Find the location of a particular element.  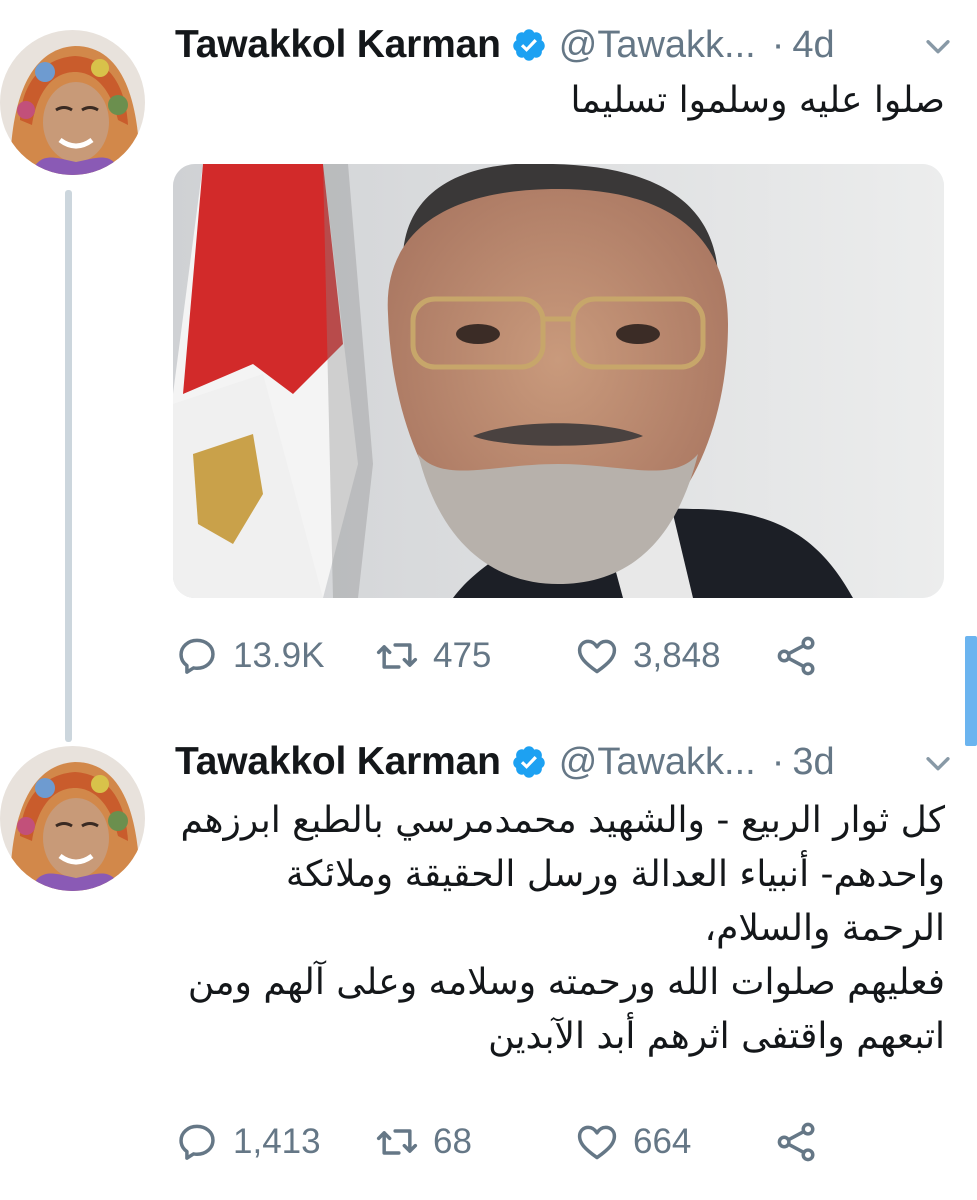

scrollbar-thumb is located at coordinates (971, 691).